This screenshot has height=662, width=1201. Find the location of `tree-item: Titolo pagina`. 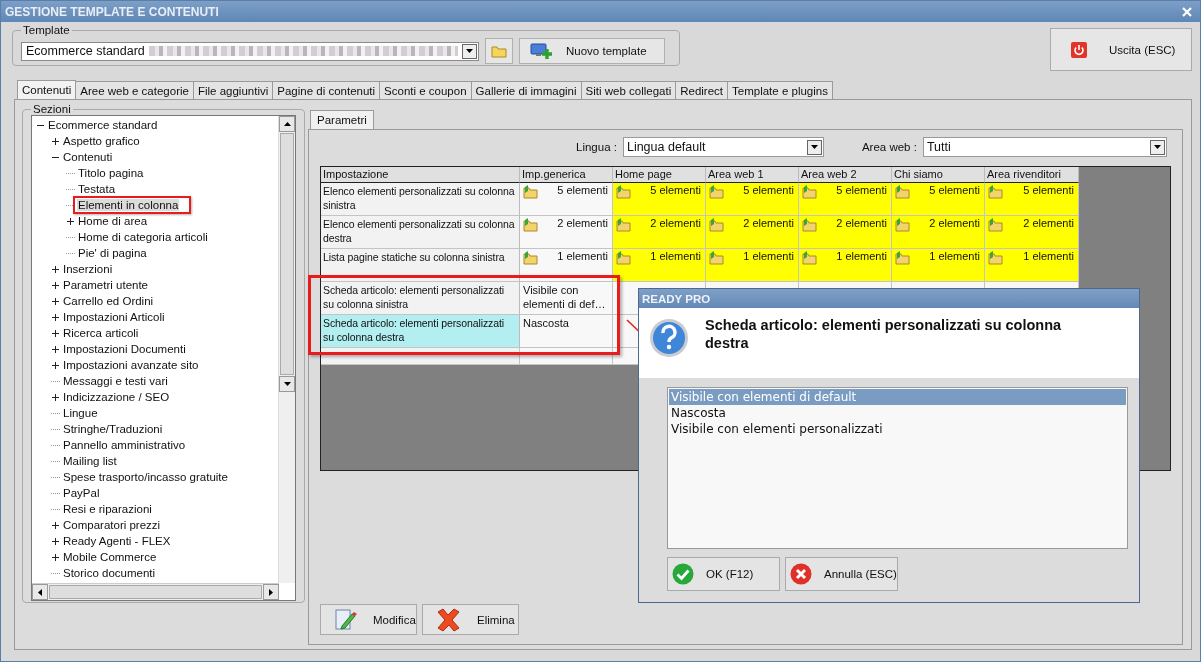

tree-item: Titolo pagina is located at coordinates (111, 173).